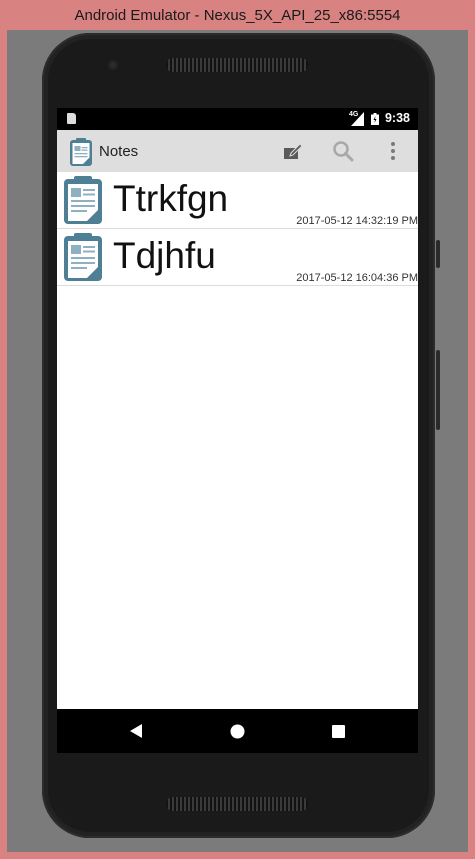 The image size is (475, 859). I want to click on app-title: Notes, so click(119, 151).